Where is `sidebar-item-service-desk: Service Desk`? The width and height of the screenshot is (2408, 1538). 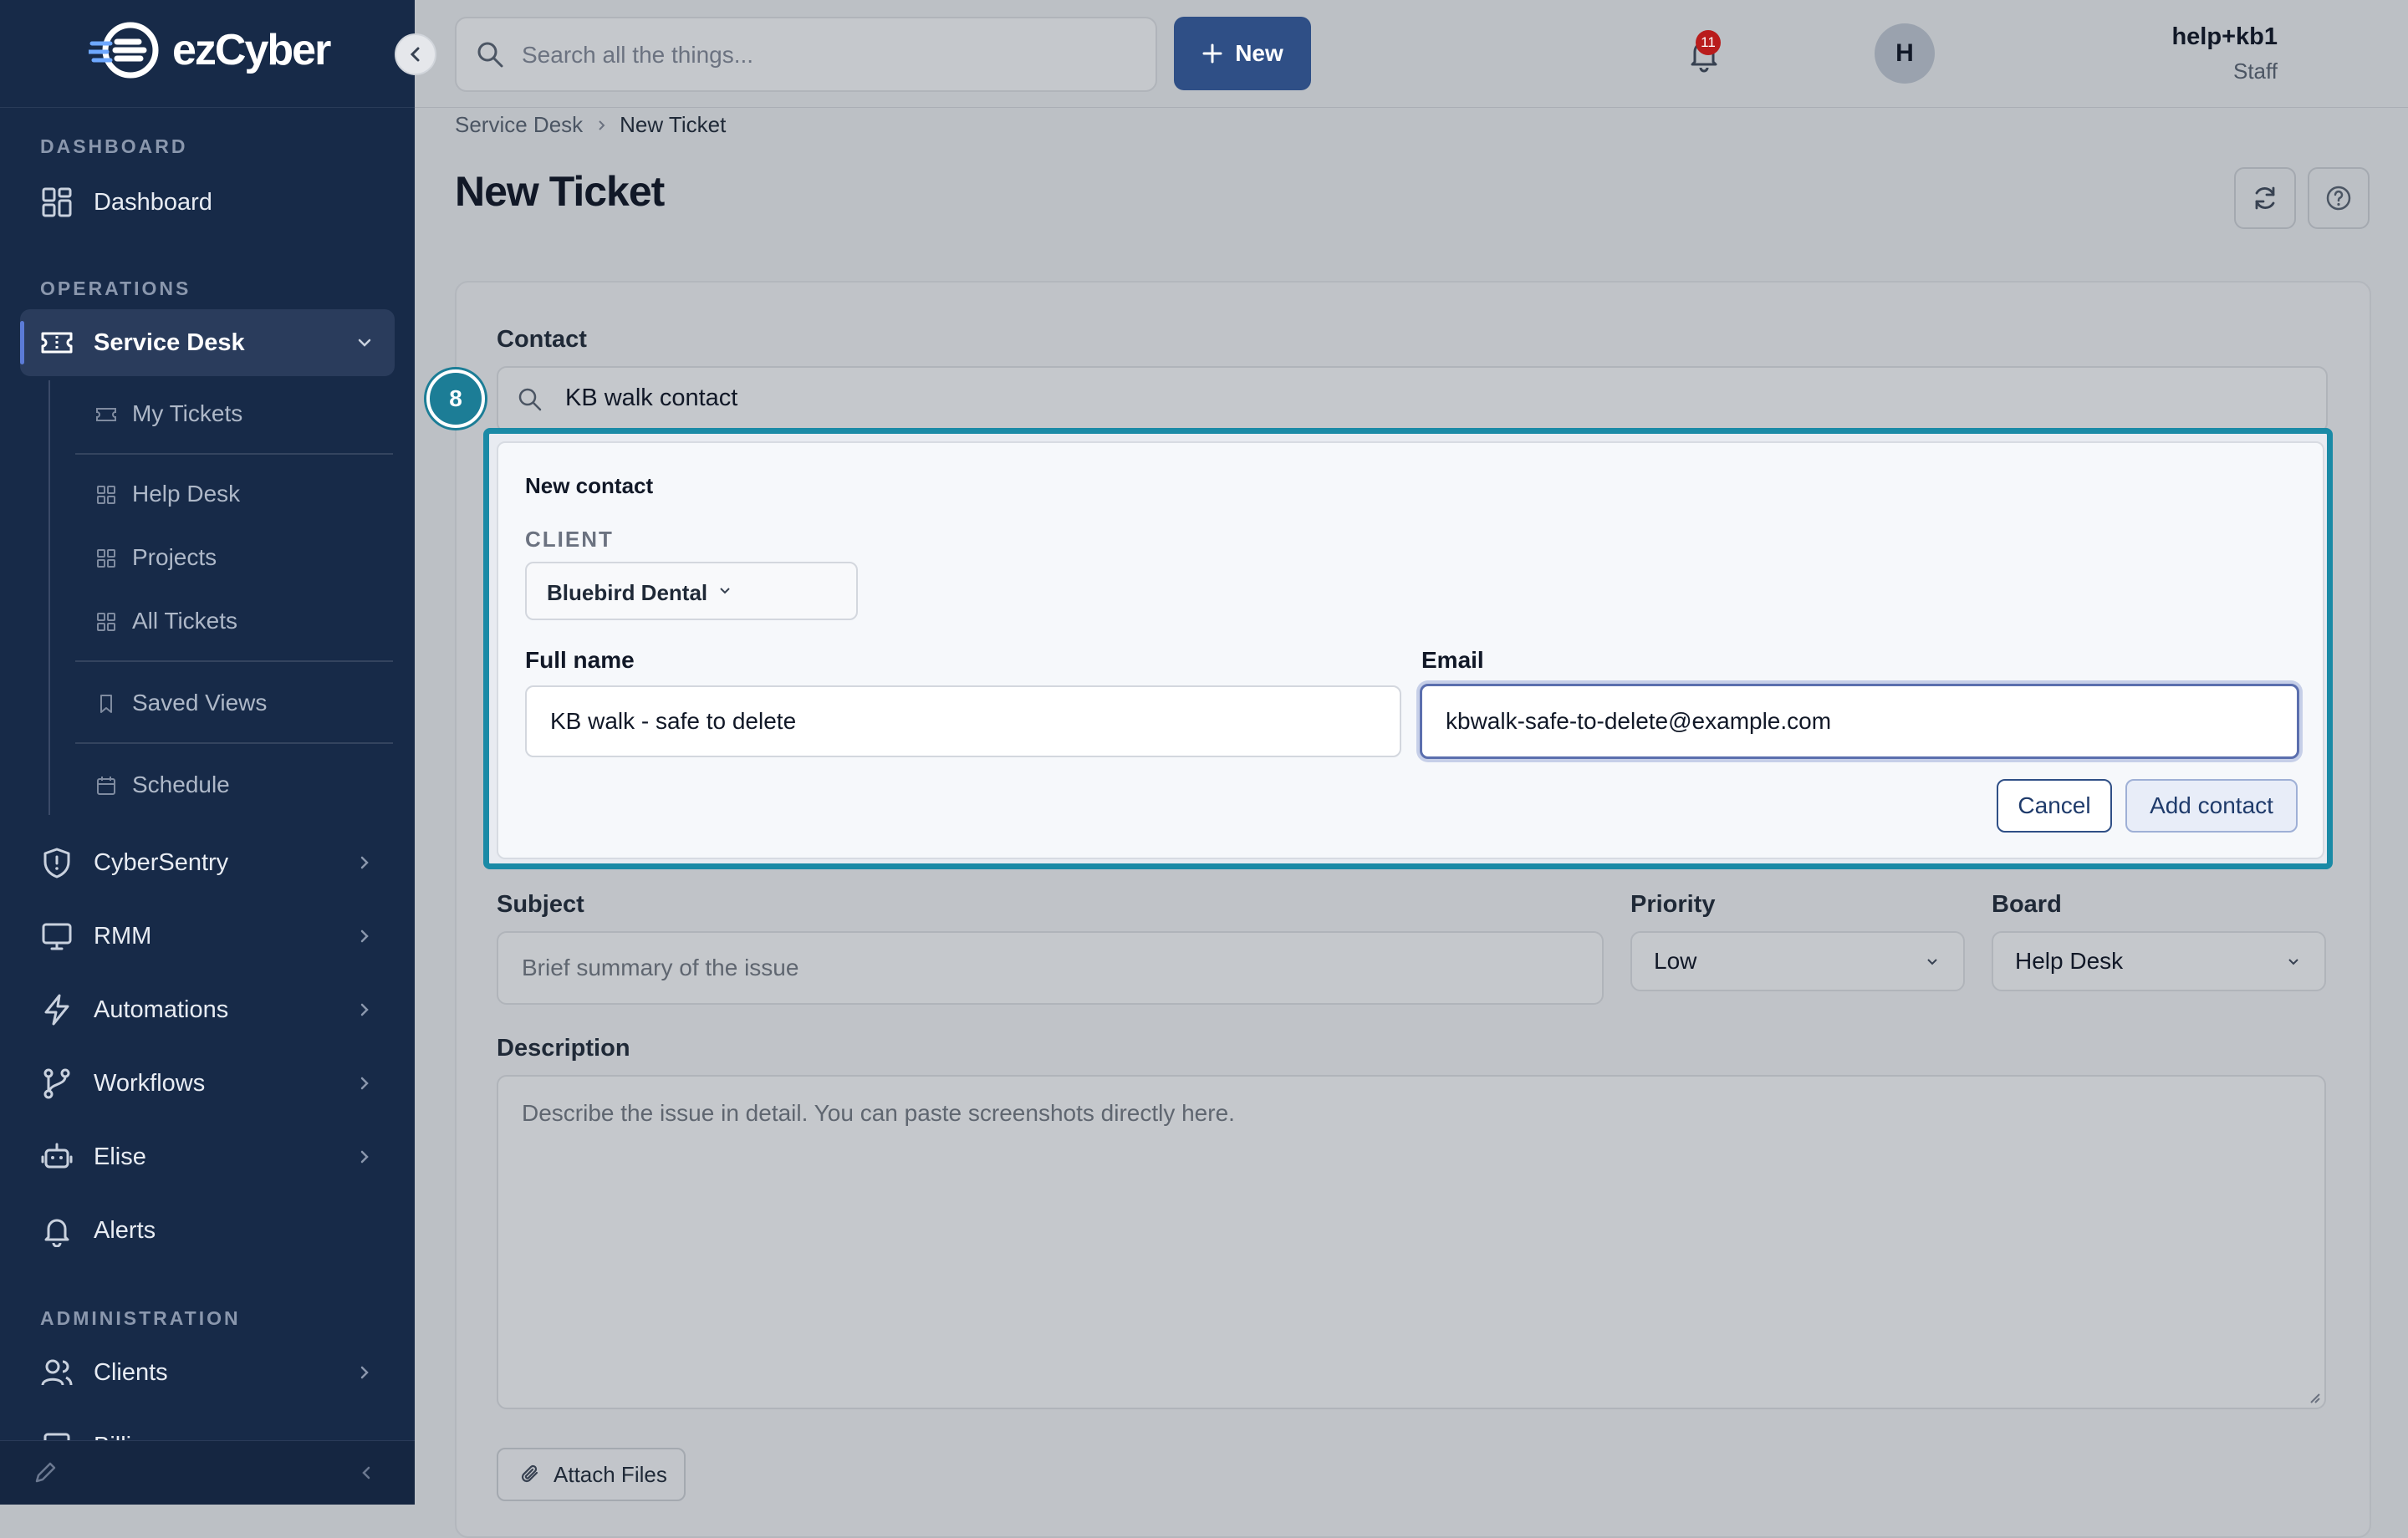 sidebar-item-service-desk: Service Desk is located at coordinates (208, 342).